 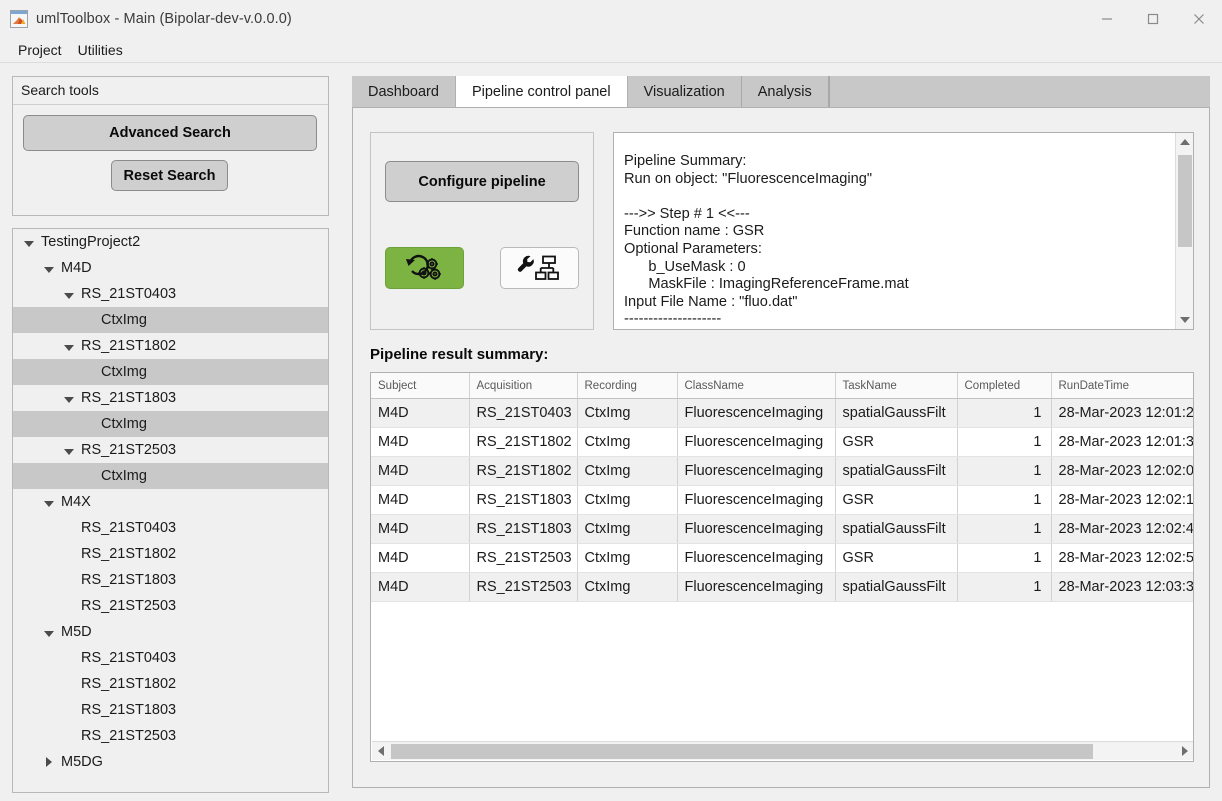 I want to click on tab-pipeline-control-panel: Pipeline control panel, so click(x=541, y=91).